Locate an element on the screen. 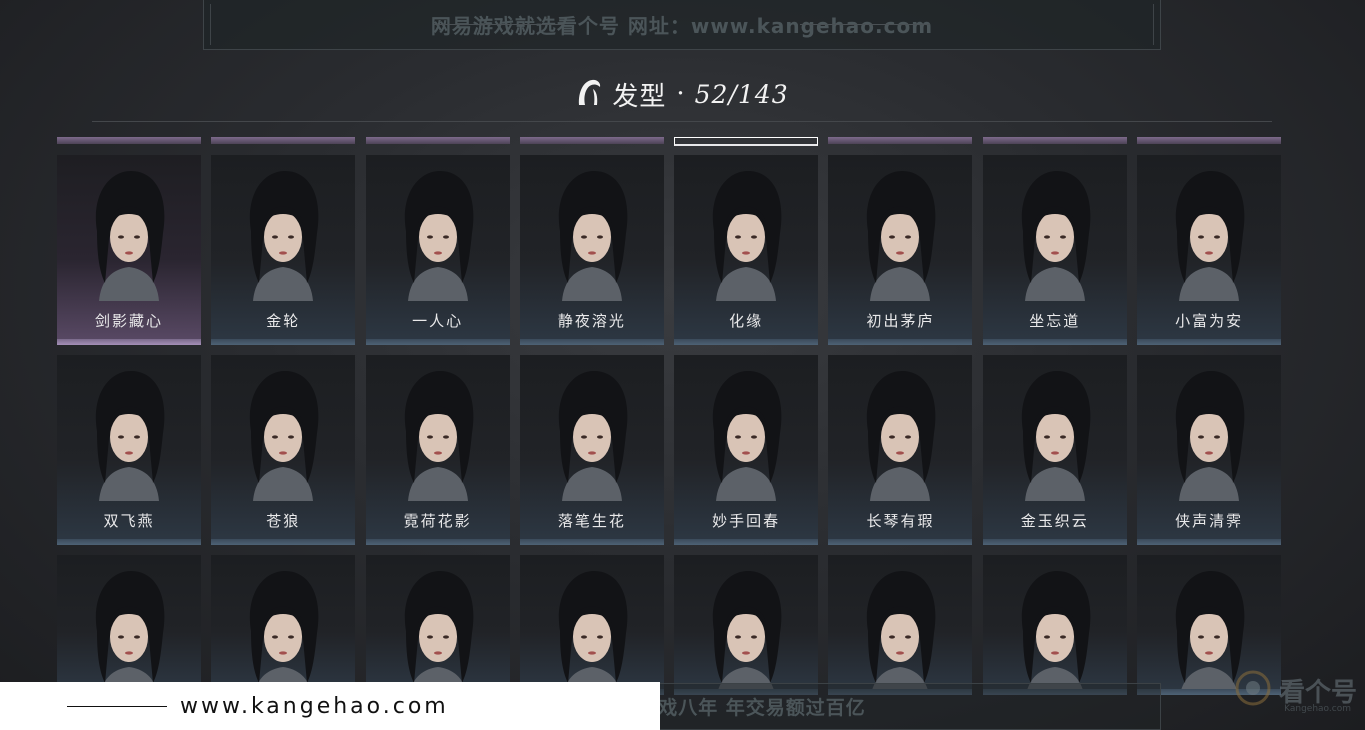 Image resolution: width=1365 pixels, height=730 pixels. hairstyle-name: 一人心 is located at coordinates (438, 321).